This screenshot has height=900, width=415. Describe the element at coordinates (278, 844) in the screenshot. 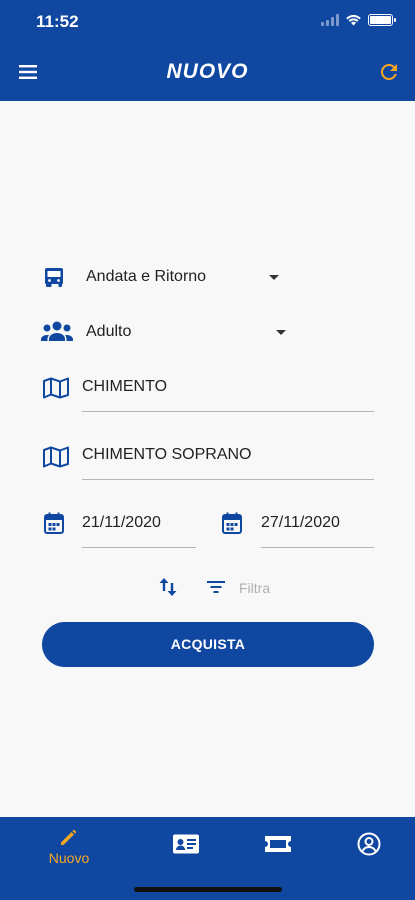

I see `ticket-icon` at that location.